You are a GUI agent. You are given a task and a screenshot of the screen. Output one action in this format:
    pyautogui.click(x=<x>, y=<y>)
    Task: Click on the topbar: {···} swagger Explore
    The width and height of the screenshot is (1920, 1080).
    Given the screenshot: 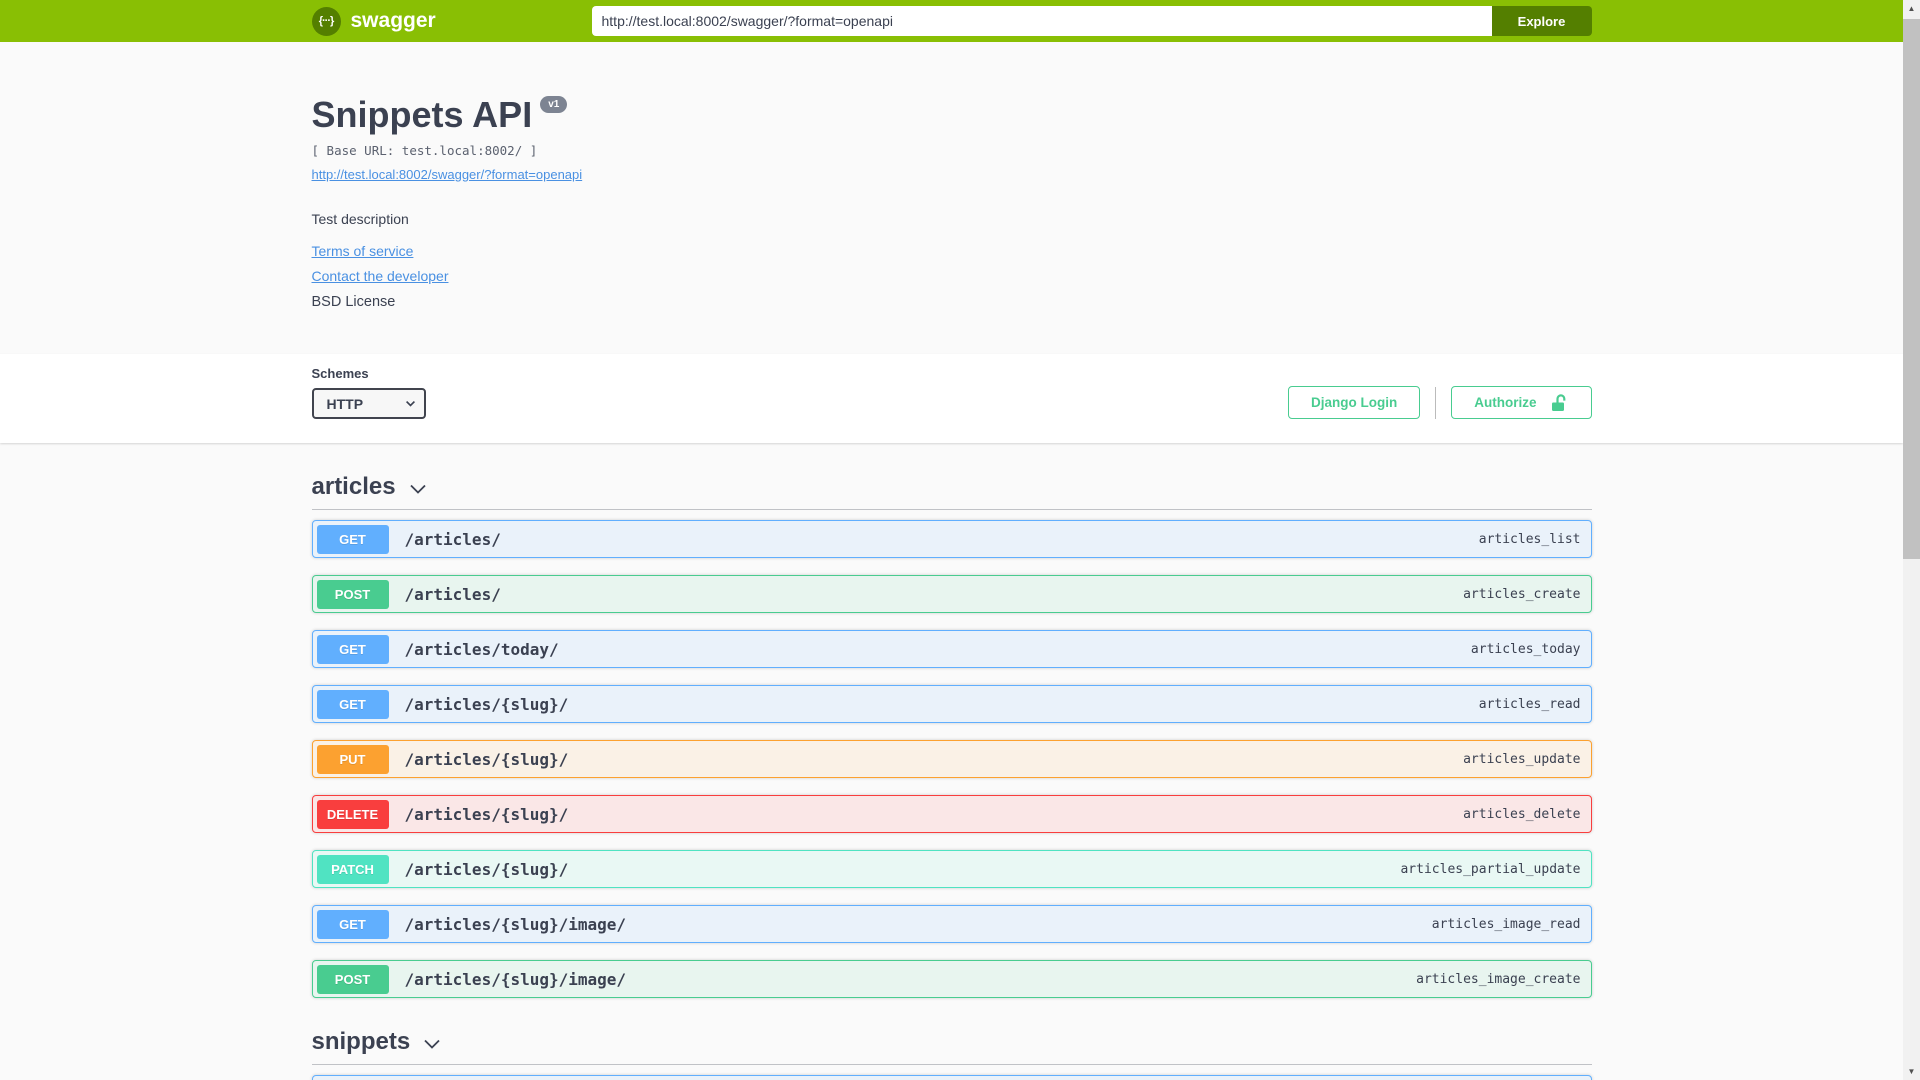 What is the action you would take?
    pyautogui.click(x=951, y=21)
    